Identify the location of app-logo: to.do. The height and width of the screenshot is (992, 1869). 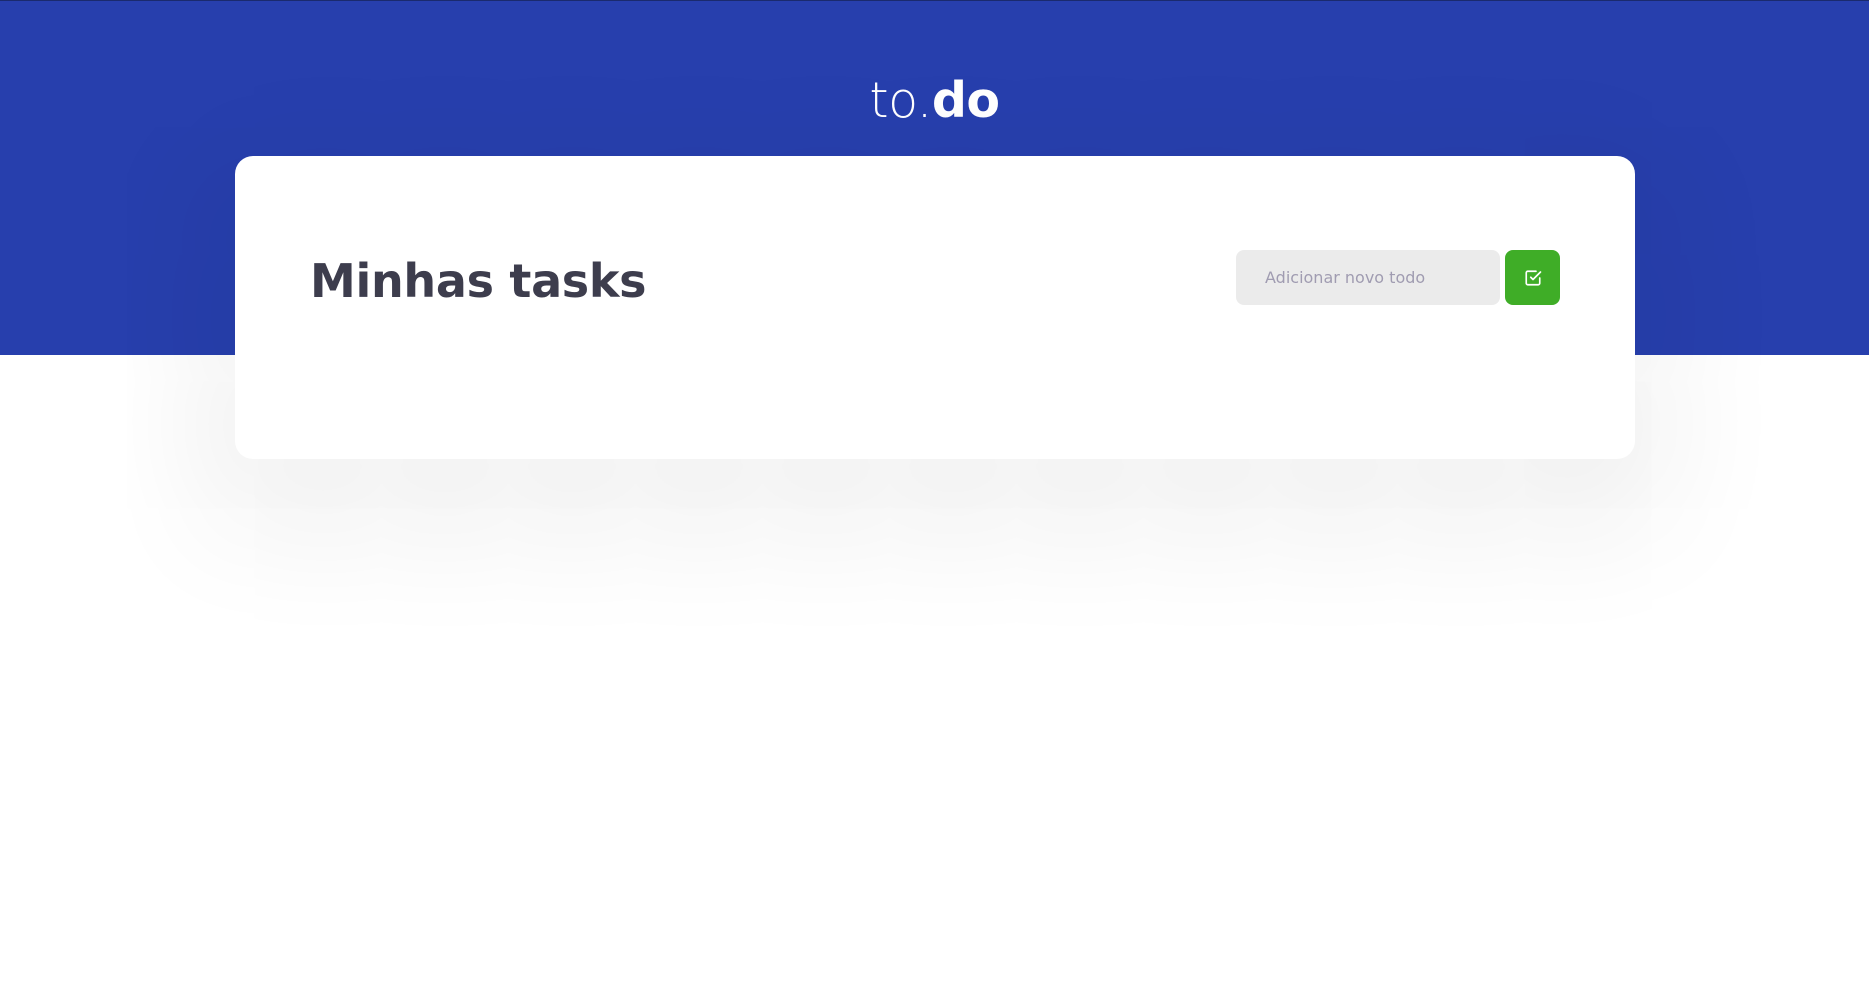
(934, 101).